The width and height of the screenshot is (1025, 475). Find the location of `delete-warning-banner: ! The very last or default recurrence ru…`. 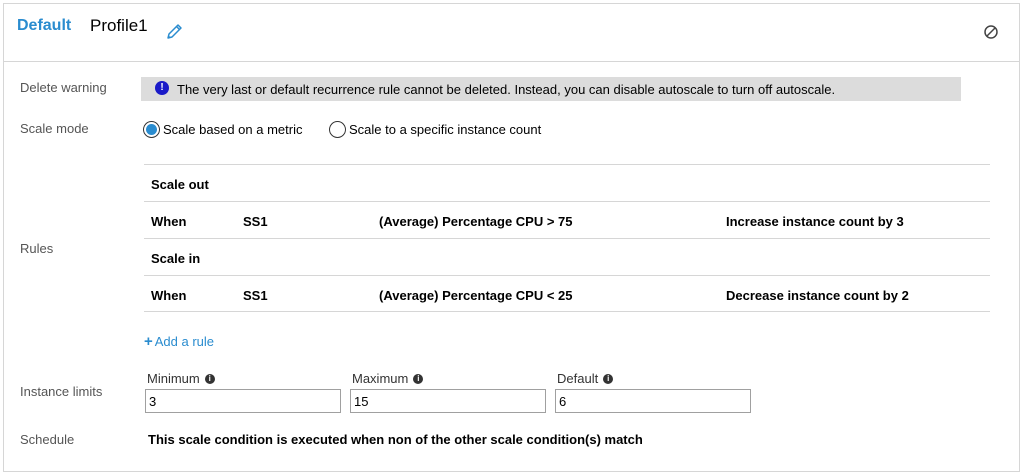

delete-warning-banner: ! The very last or default recurrence ru… is located at coordinates (551, 89).